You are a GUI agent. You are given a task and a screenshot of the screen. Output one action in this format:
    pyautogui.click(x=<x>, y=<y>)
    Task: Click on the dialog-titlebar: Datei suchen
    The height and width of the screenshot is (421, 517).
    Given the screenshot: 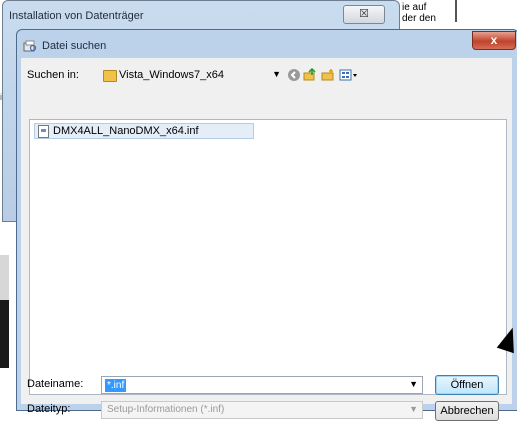 What is the action you would take?
    pyautogui.click(x=64, y=46)
    